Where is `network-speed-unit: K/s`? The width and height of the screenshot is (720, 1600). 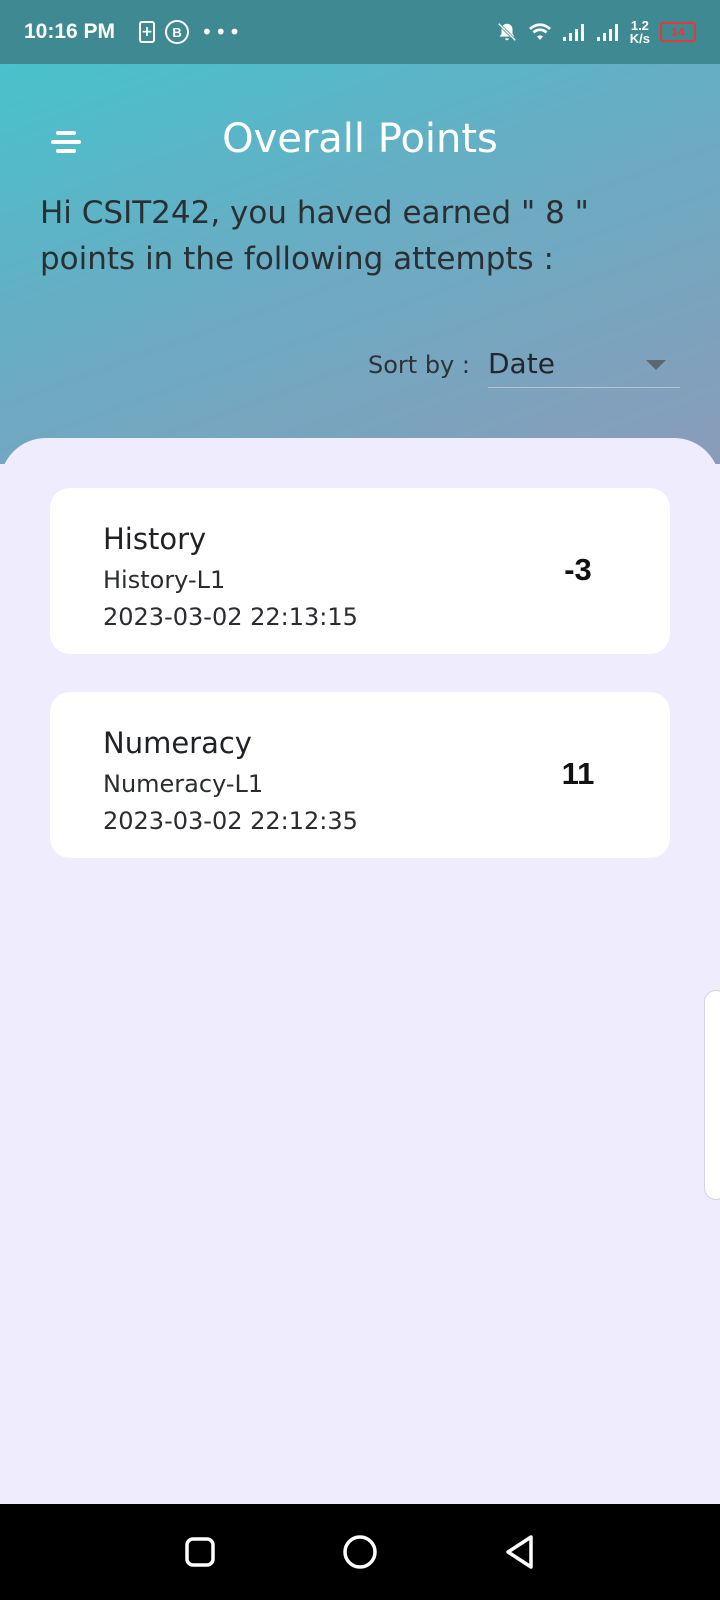 network-speed-unit: K/s is located at coordinates (639, 38).